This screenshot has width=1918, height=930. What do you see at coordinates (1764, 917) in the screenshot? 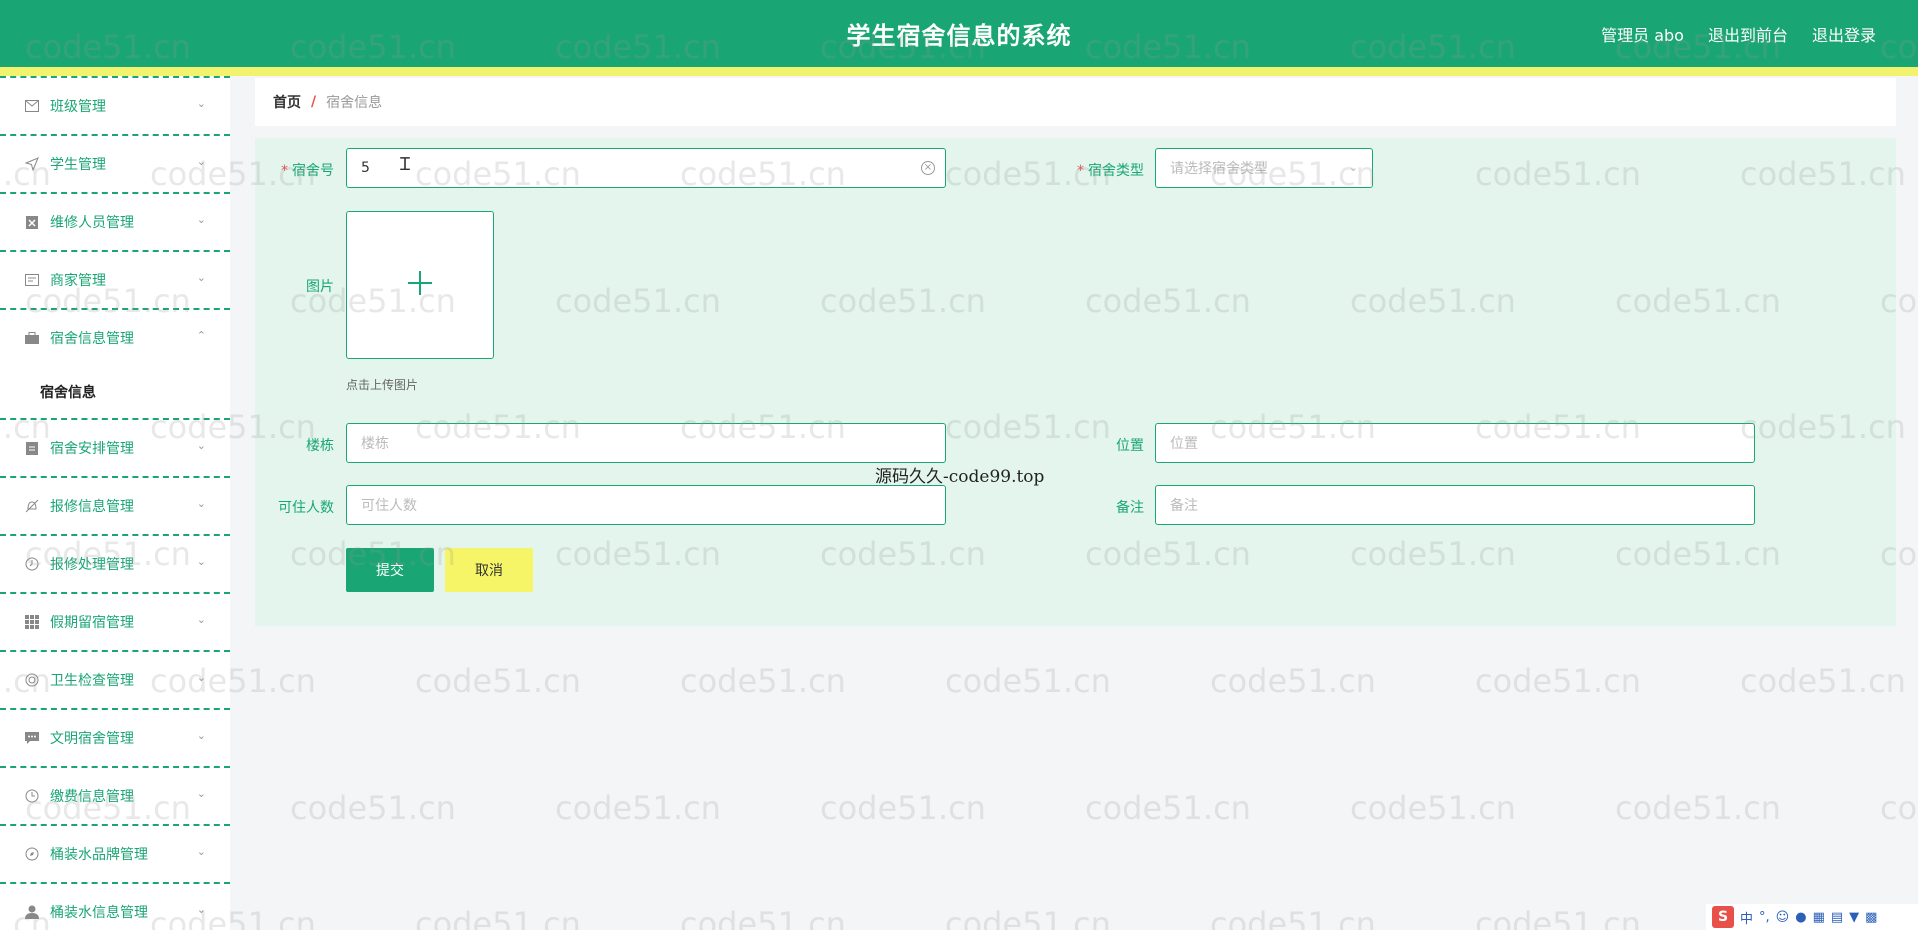
I see `ime-punct-icon: °,` at bounding box center [1764, 917].